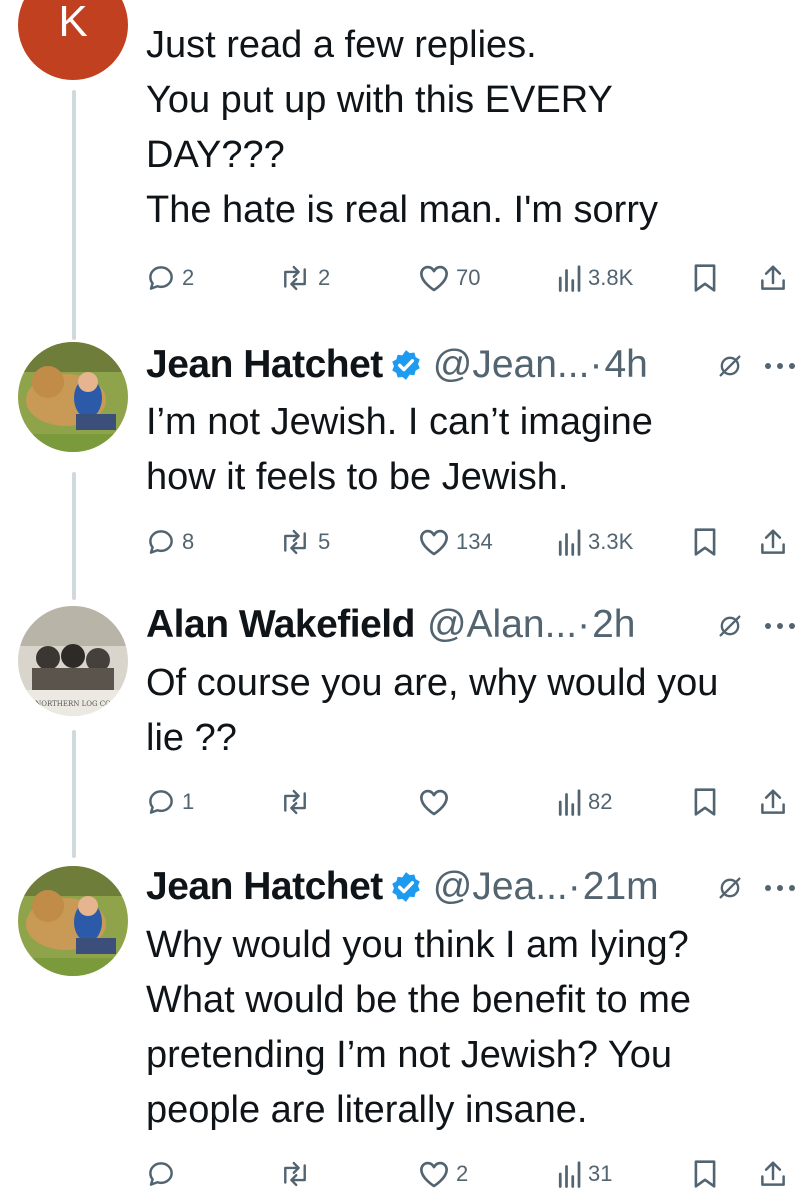 This screenshot has height=1200, width=812. I want to click on tweet-text-line: lie ??, so click(191, 738).